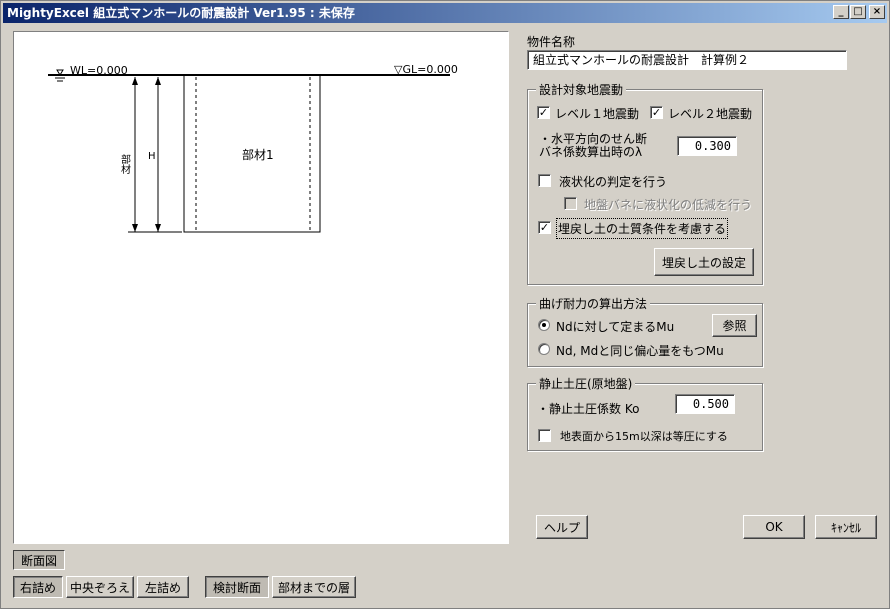  I want to click on left-align-button: 左詰め, so click(163, 587).